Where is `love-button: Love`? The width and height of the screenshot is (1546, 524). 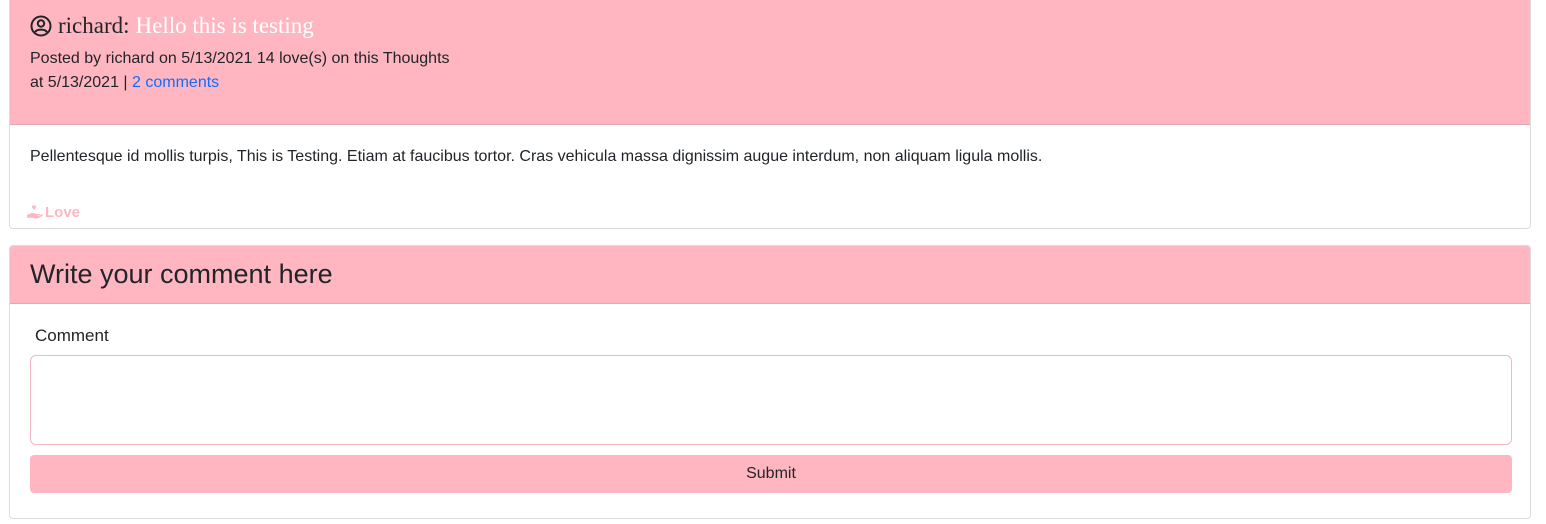
love-button: Love is located at coordinates (53, 212).